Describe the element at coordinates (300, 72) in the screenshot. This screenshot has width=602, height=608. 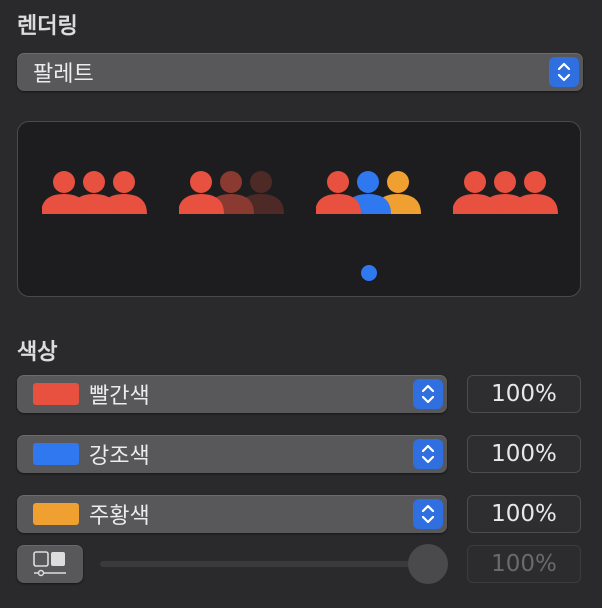
I see `rendering-mode-popup: 팔레트` at that location.